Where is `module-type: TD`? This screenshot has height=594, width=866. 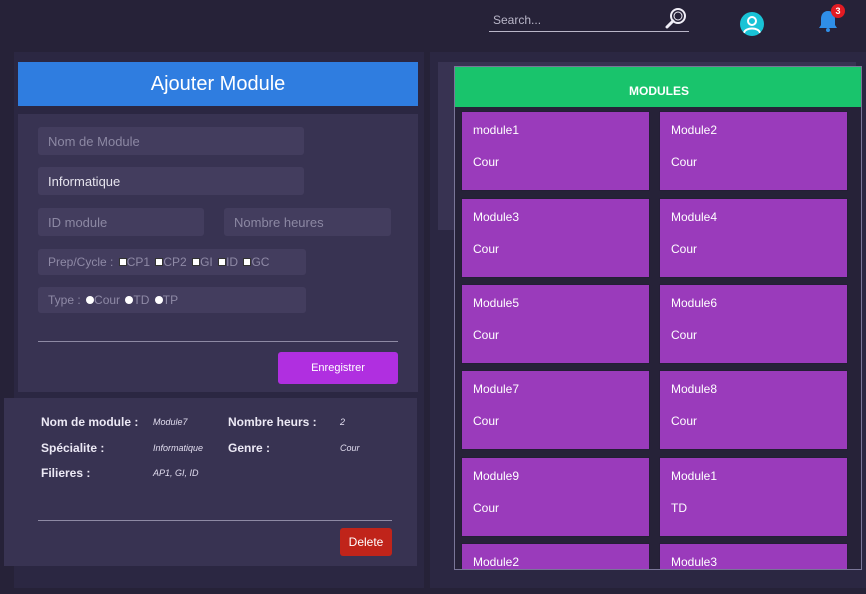 module-type: TD is located at coordinates (679, 508).